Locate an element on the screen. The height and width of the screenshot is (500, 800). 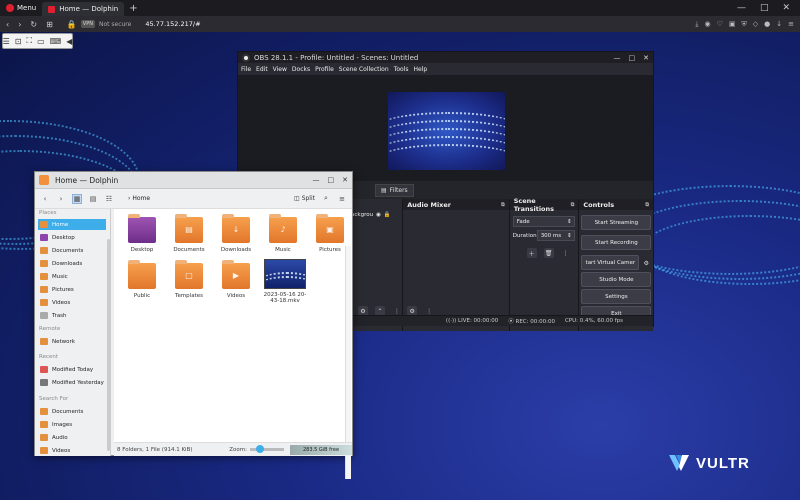
obs-close-button: ✕ is located at coordinates (646, 58).